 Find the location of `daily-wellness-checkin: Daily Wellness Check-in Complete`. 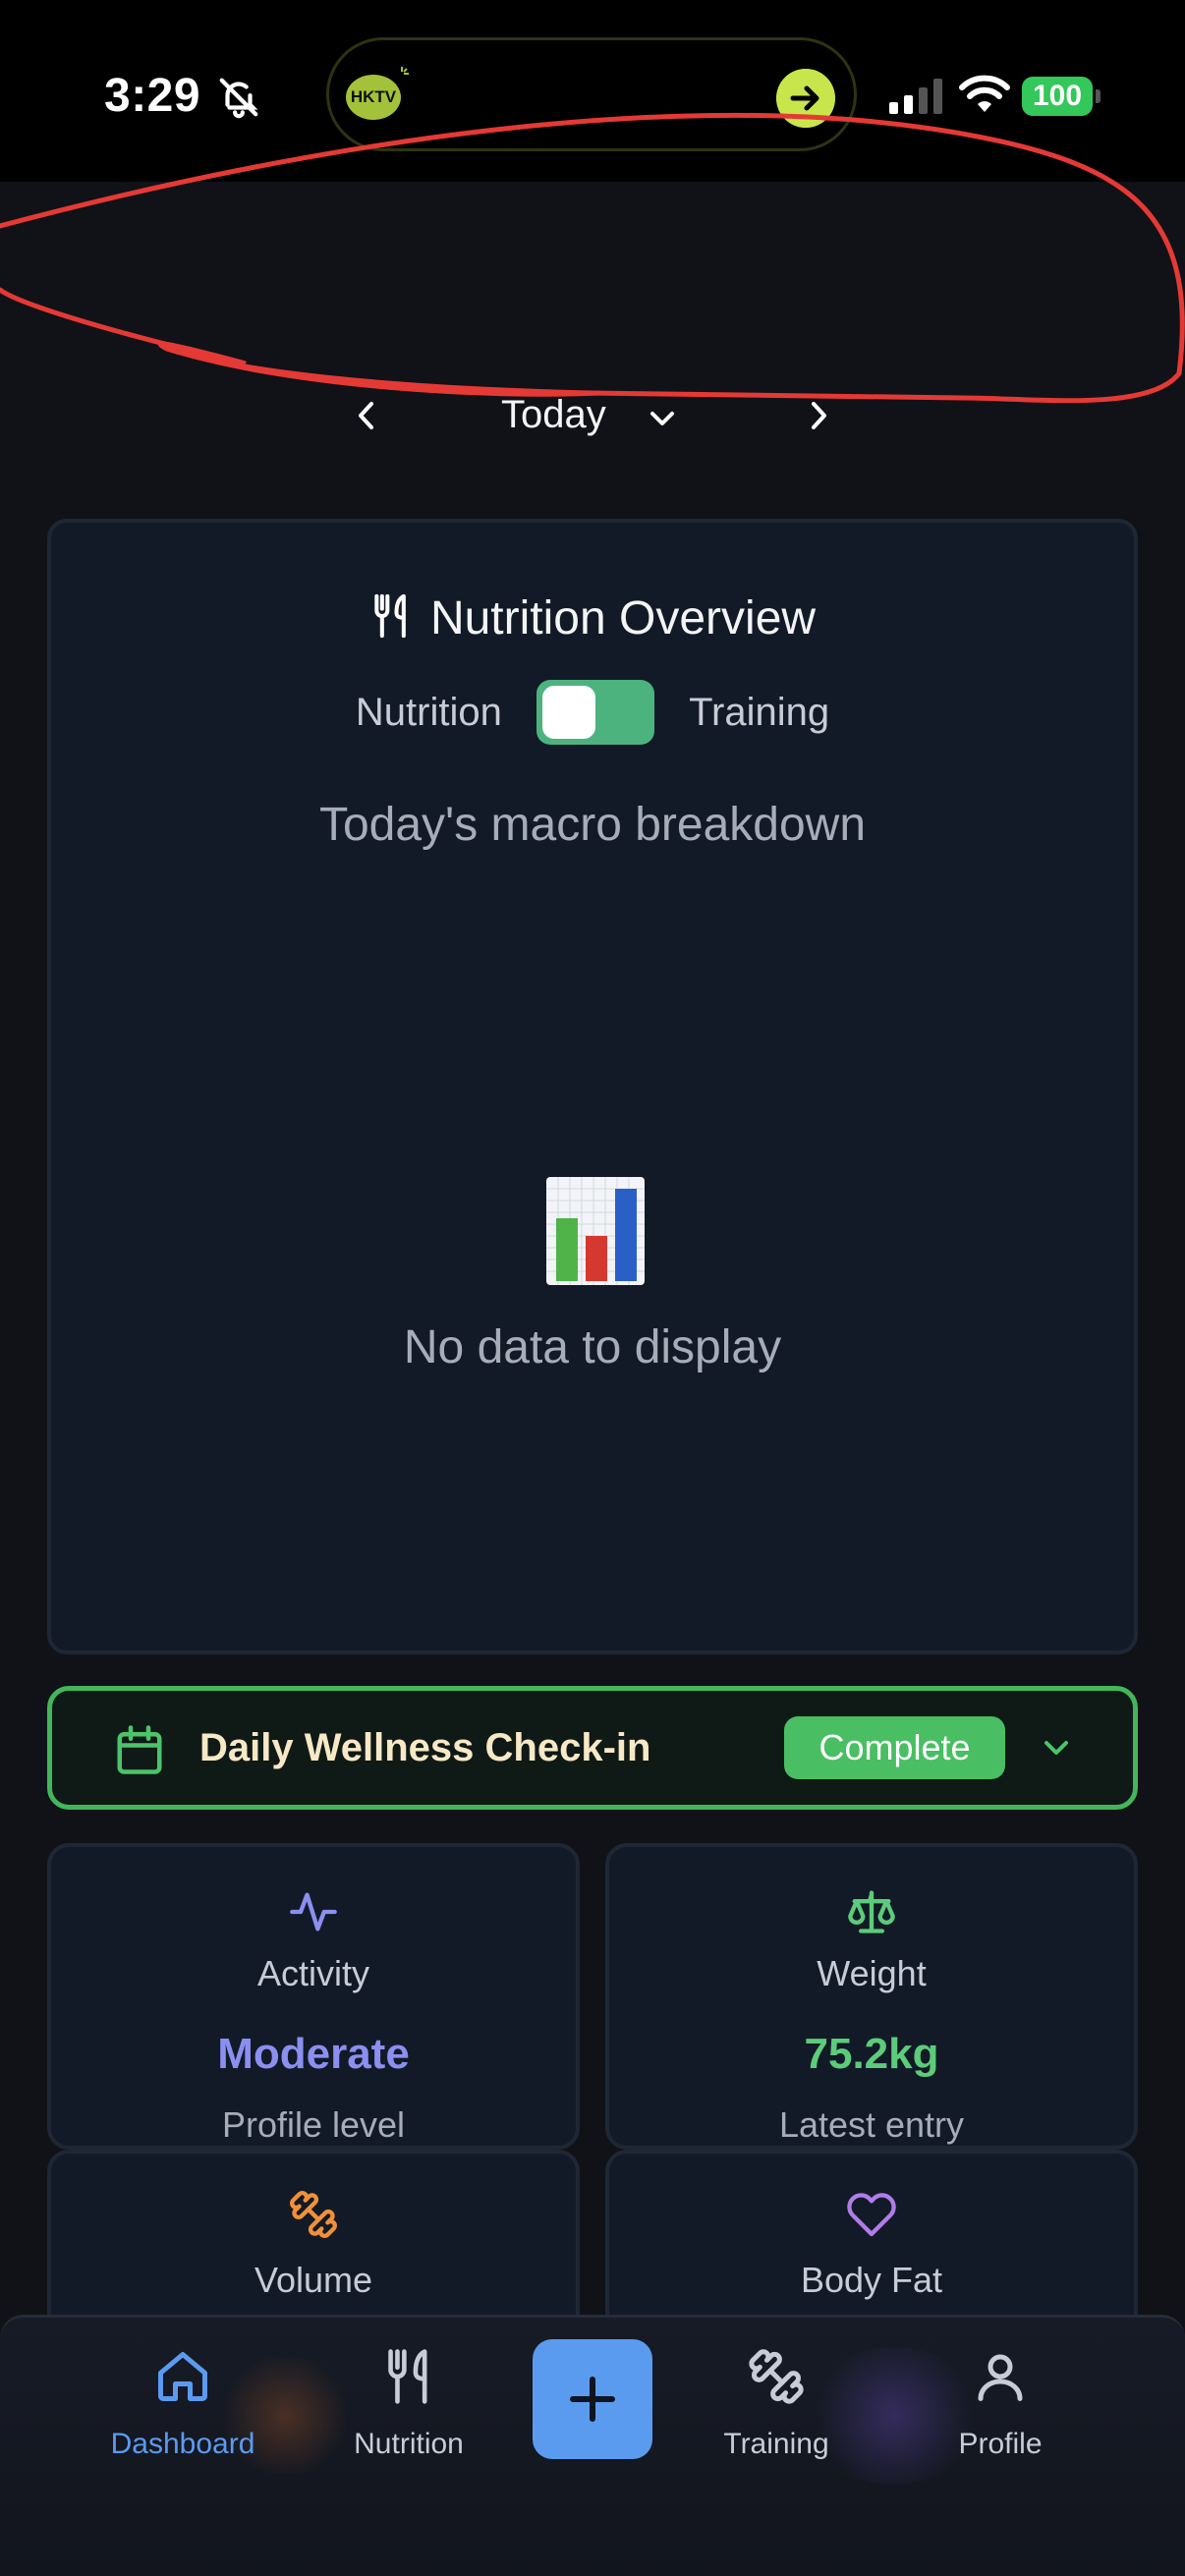

daily-wellness-checkin: Daily Wellness Check-in Complete is located at coordinates (592, 1748).